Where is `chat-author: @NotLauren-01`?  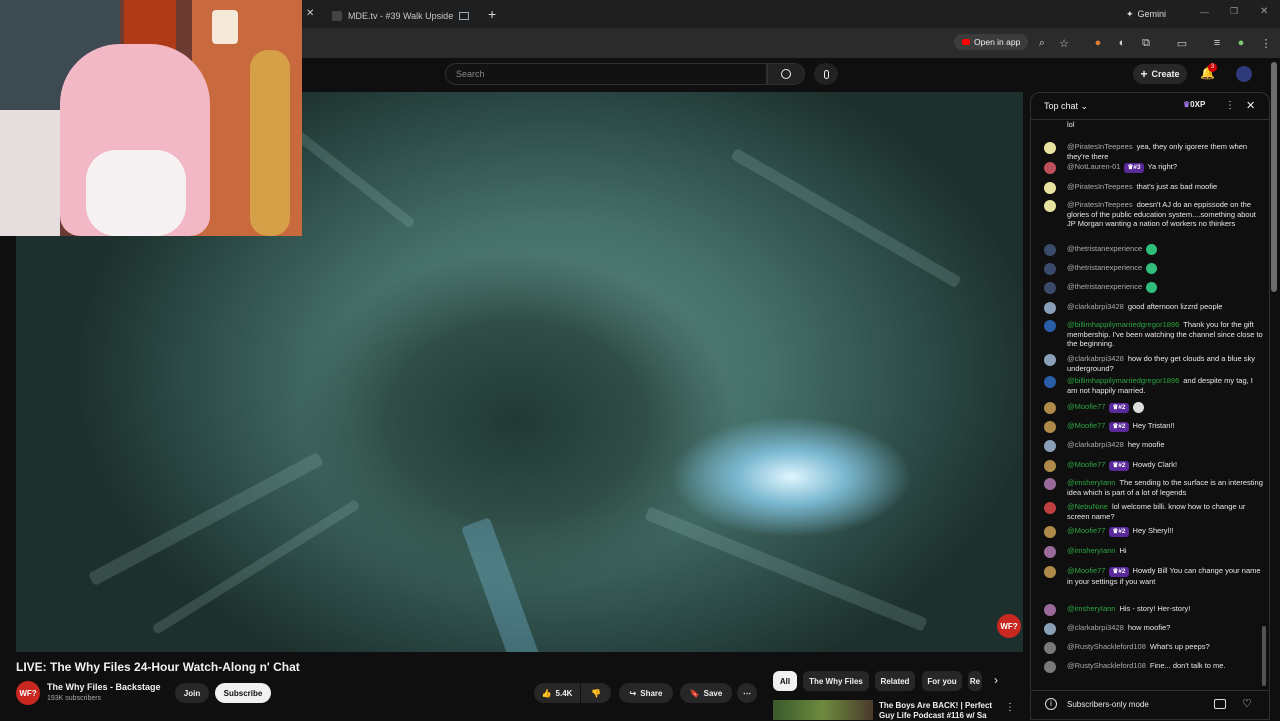 chat-author: @NotLauren-01 is located at coordinates (1093, 166).